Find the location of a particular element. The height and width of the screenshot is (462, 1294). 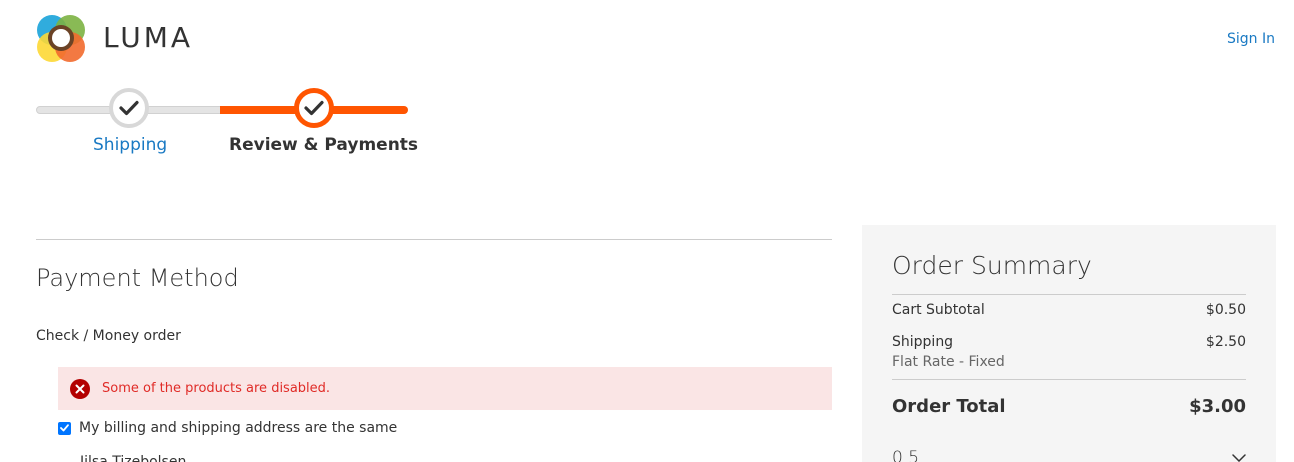

check-icon is located at coordinates (64, 428).